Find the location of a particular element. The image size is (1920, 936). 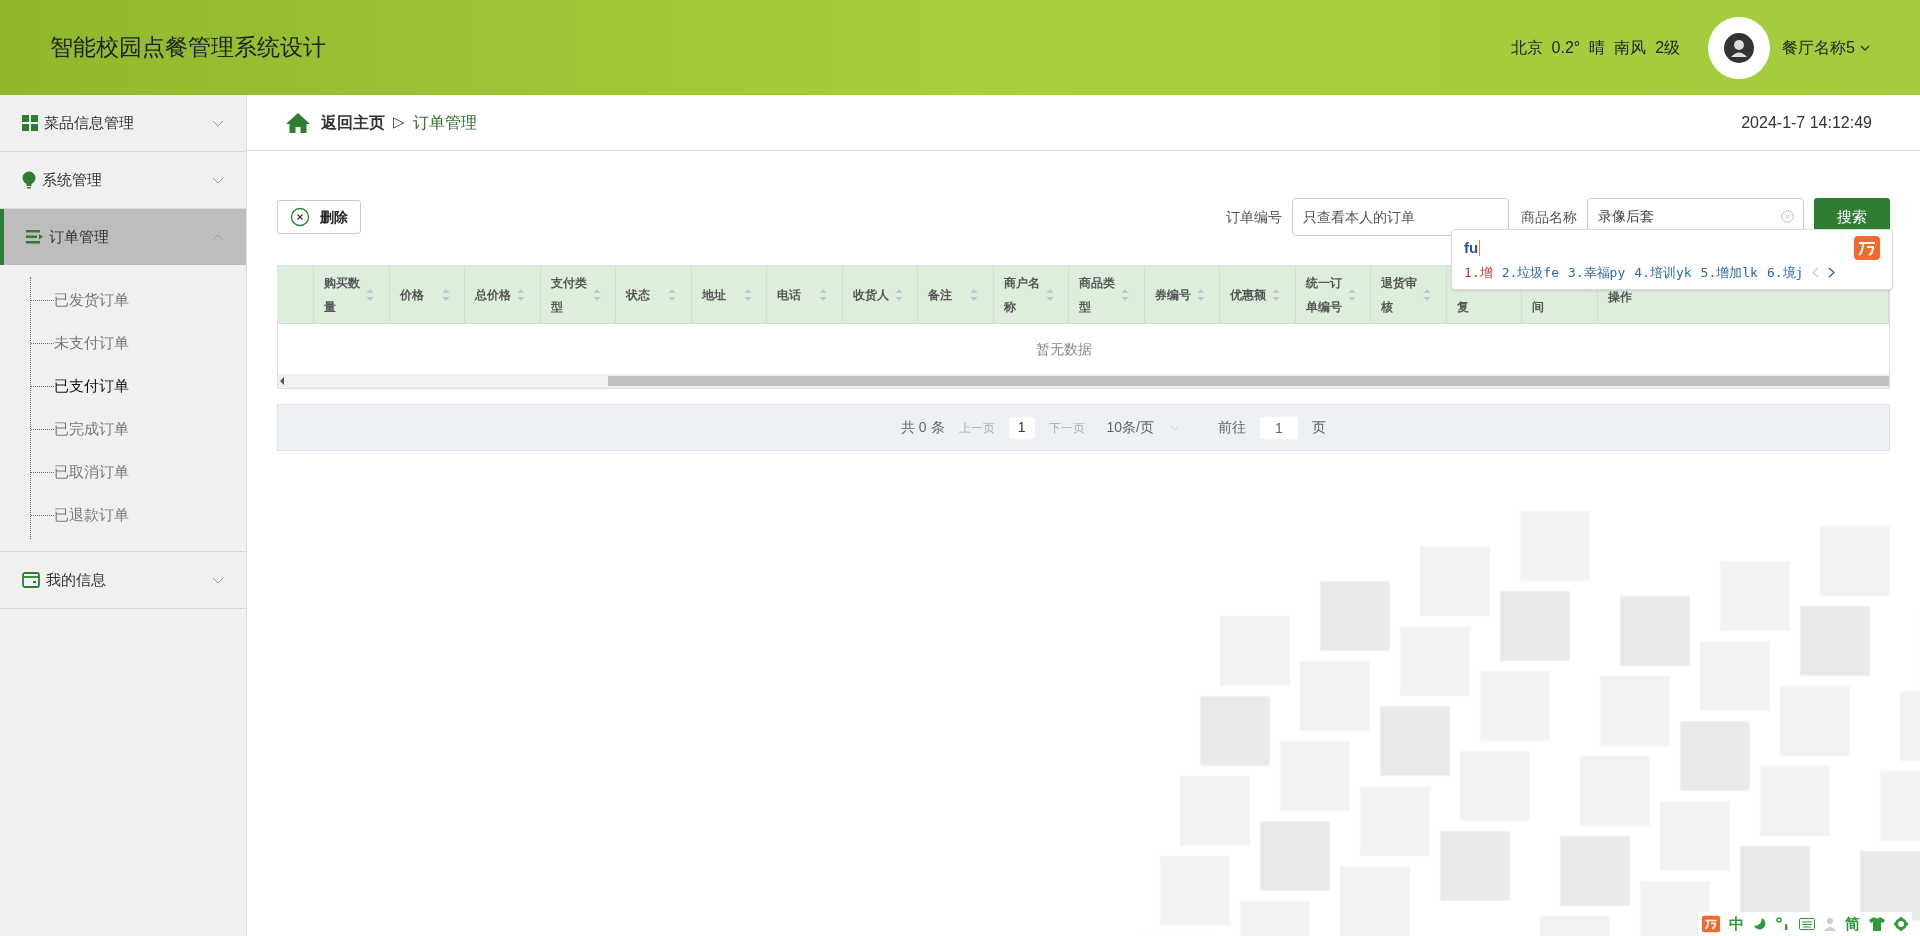

user-silhouette-icon is located at coordinates (1739, 47).